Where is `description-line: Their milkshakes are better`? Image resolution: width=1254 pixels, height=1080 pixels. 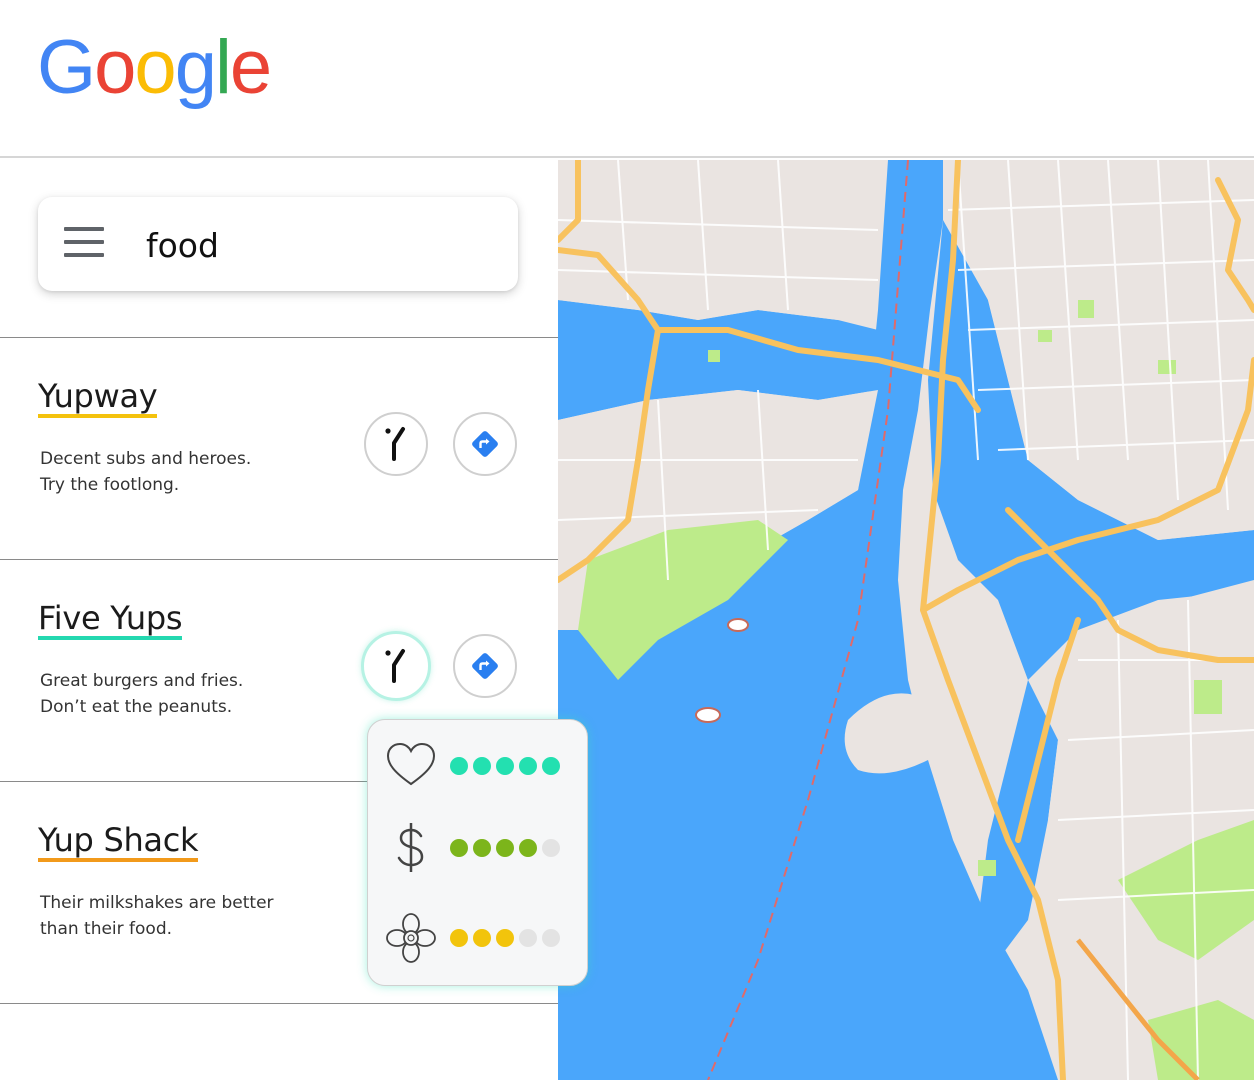 description-line: Their milkshakes are better is located at coordinates (157, 903).